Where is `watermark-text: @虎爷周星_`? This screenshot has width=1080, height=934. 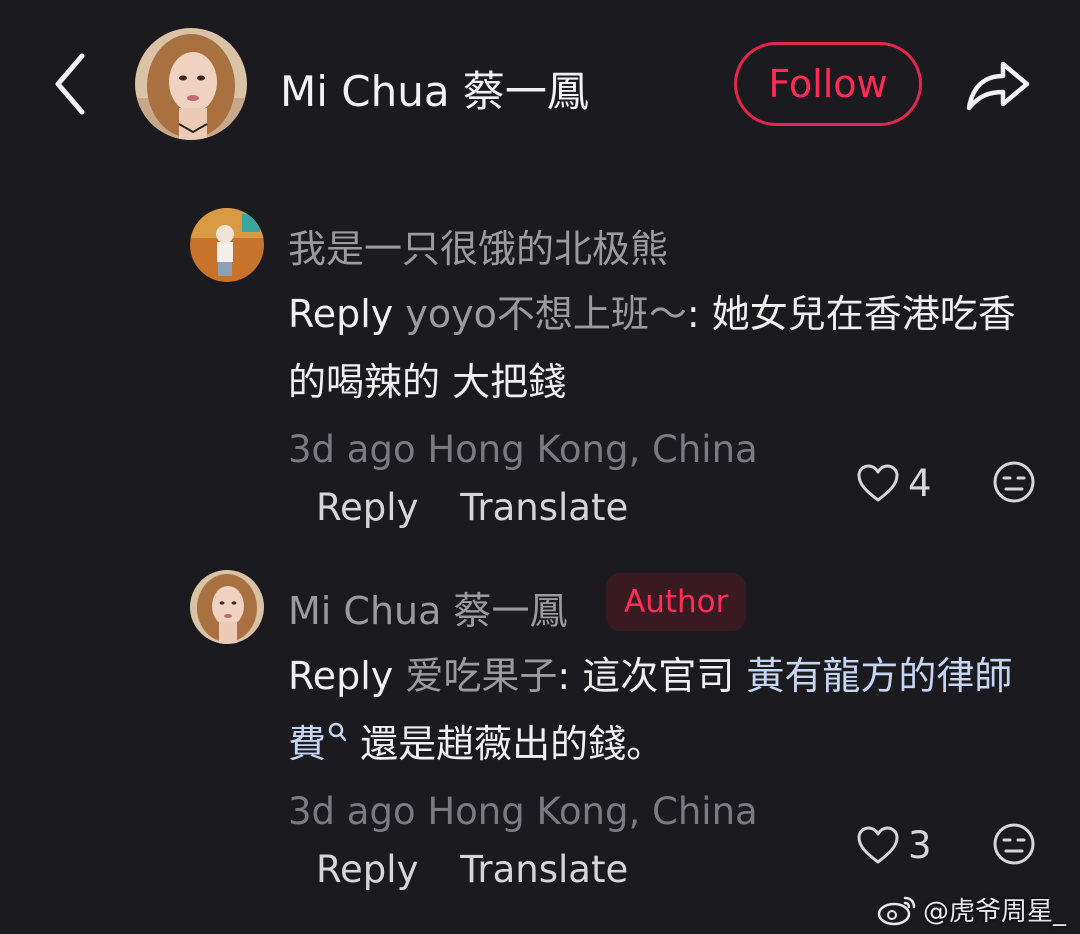
watermark-text: @虎爷周星_ is located at coordinates (994, 912).